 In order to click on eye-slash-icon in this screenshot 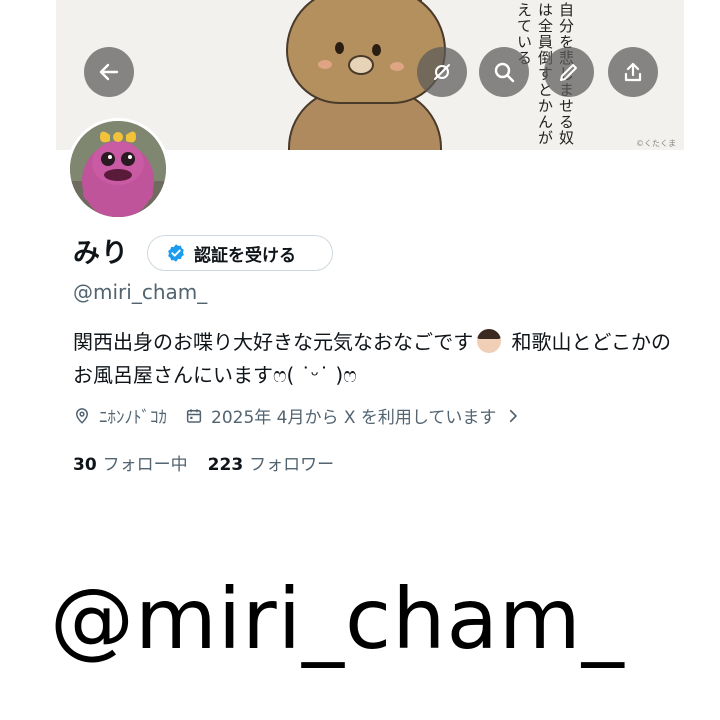, I will do `click(442, 72)`.